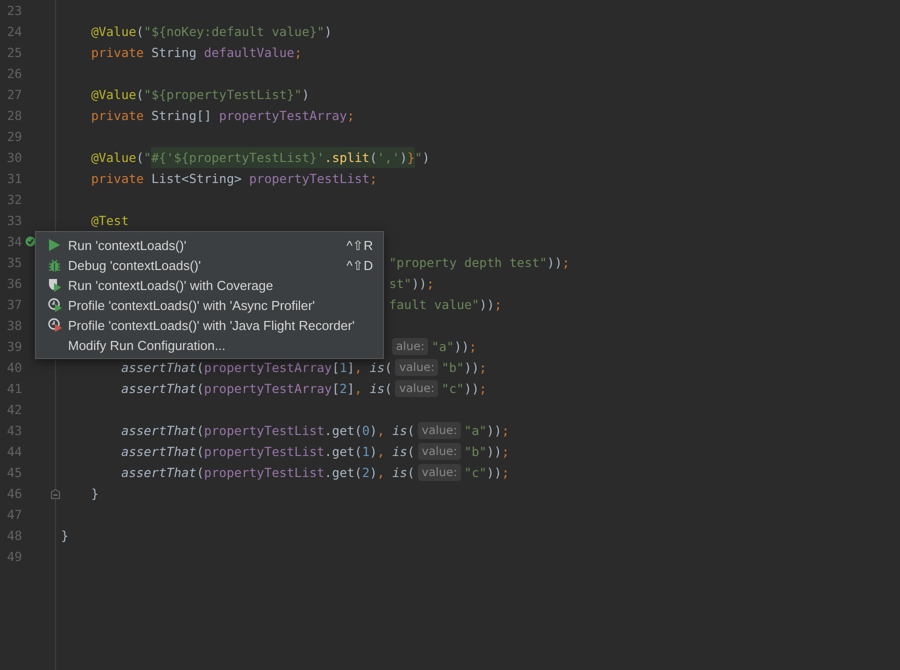 The height and width of the screenshot is (670, 900). Describe the element at coordinates (55, 285) in the screenshot. I see `shield-play-icon` at that location.